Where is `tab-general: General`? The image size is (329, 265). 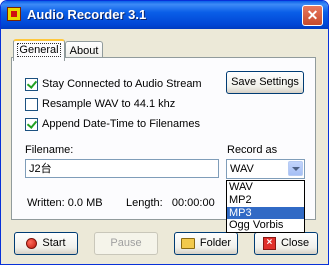 tab-general: General is located at coordinates (39, 50).